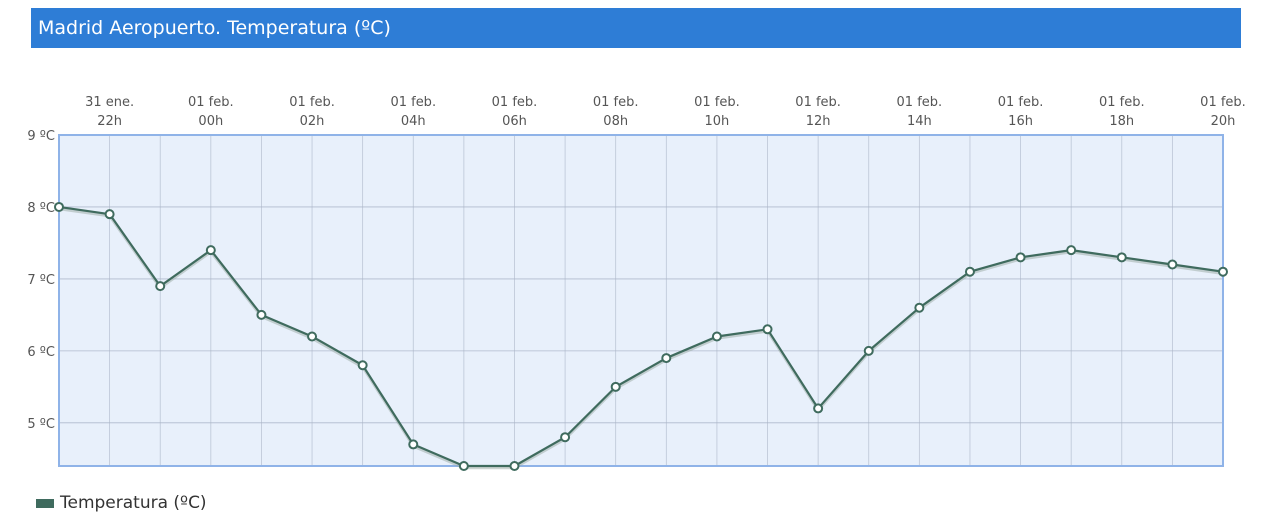 The height and width of the screenshot is (520, 1265). Describe the element at coordinates (41, 352) in the screenshot. I see `y-tick-label: 6 ºC` at that location.